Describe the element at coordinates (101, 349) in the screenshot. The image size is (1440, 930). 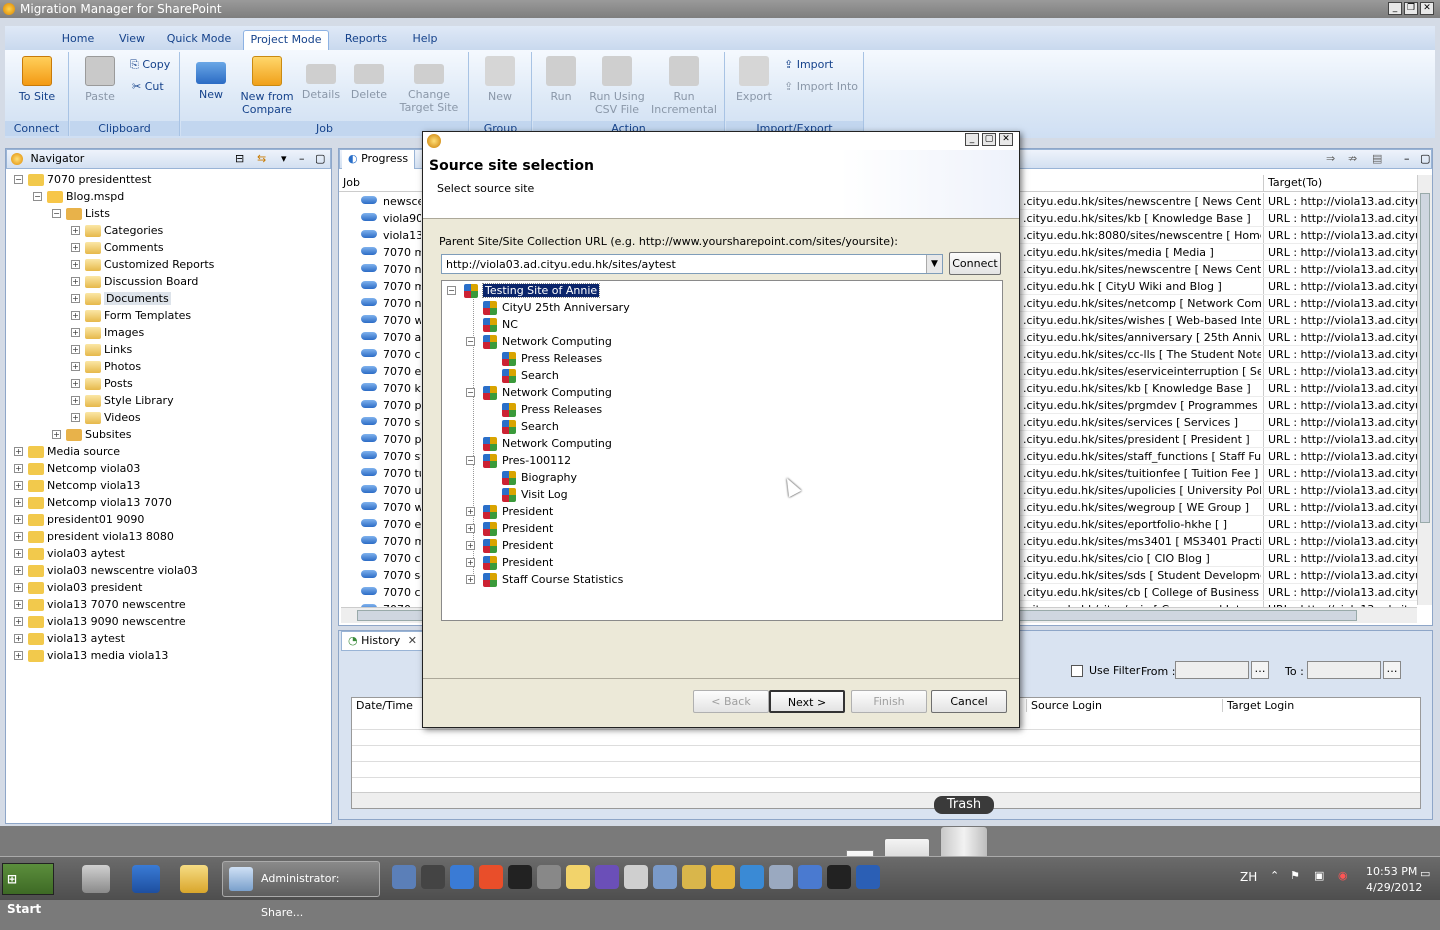
I see `nav-tree-item: + Links` at that location.